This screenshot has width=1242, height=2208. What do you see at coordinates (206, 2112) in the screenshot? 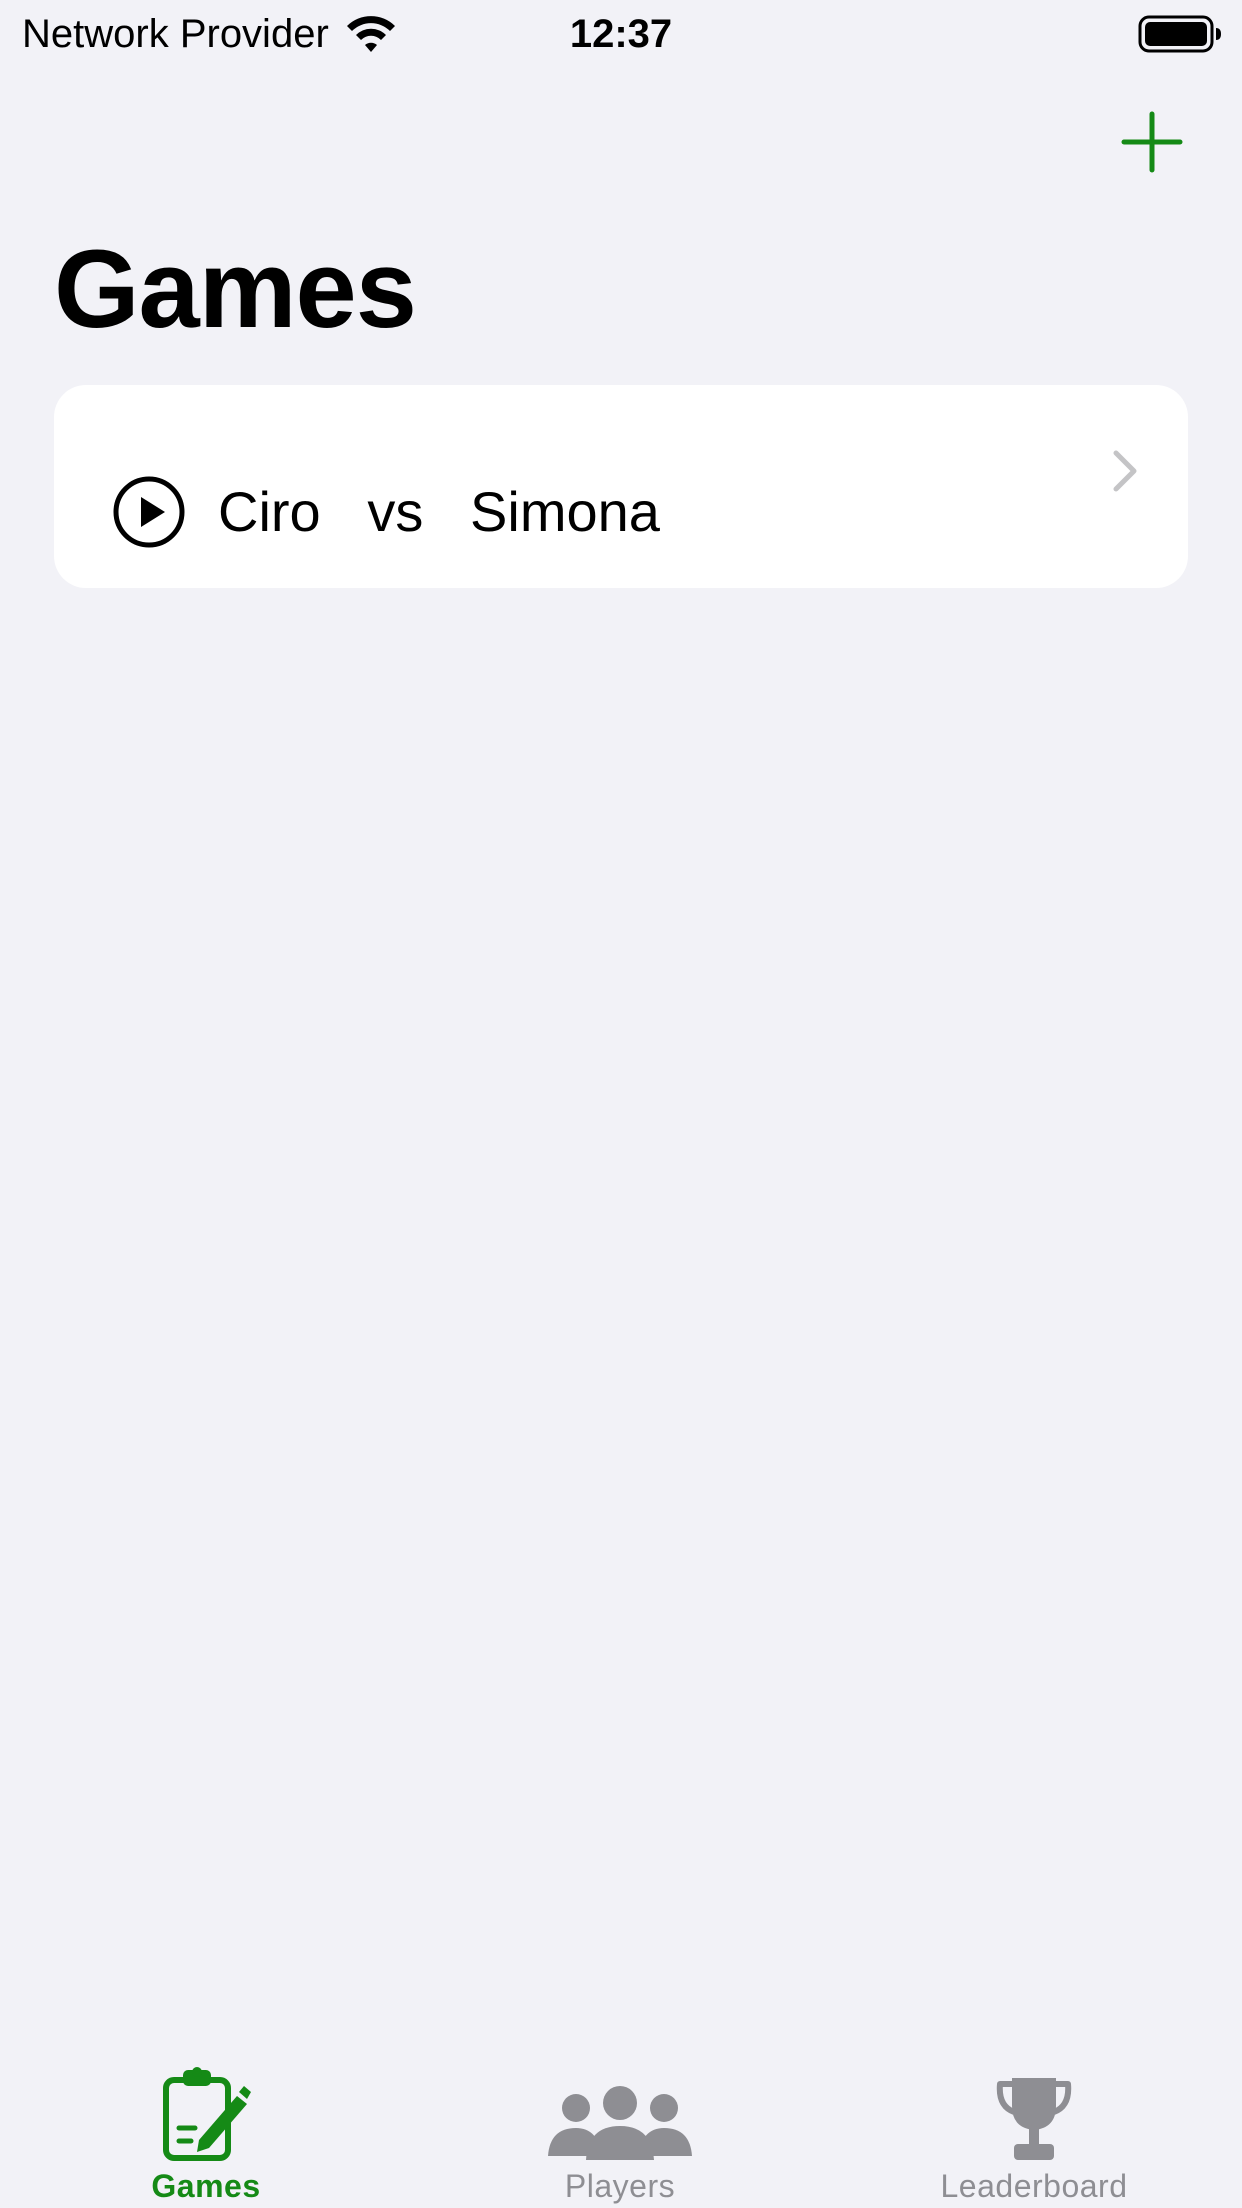
I see `clipboard-edit-icon` at bounding box center [206, 2112].